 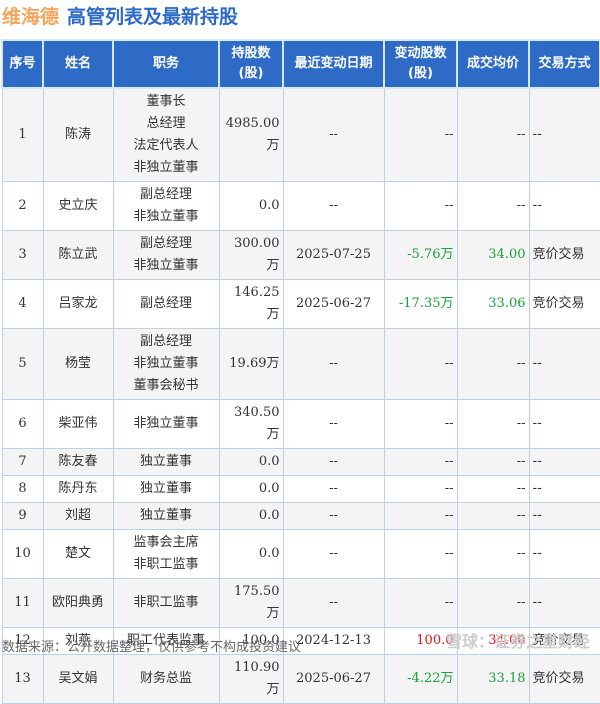 I want to click on table-row: 1 陈涛 董事长 总经理 法定代表人 非独立董事 4985.00万 -- -- -- --, so click(x=300, y=134).